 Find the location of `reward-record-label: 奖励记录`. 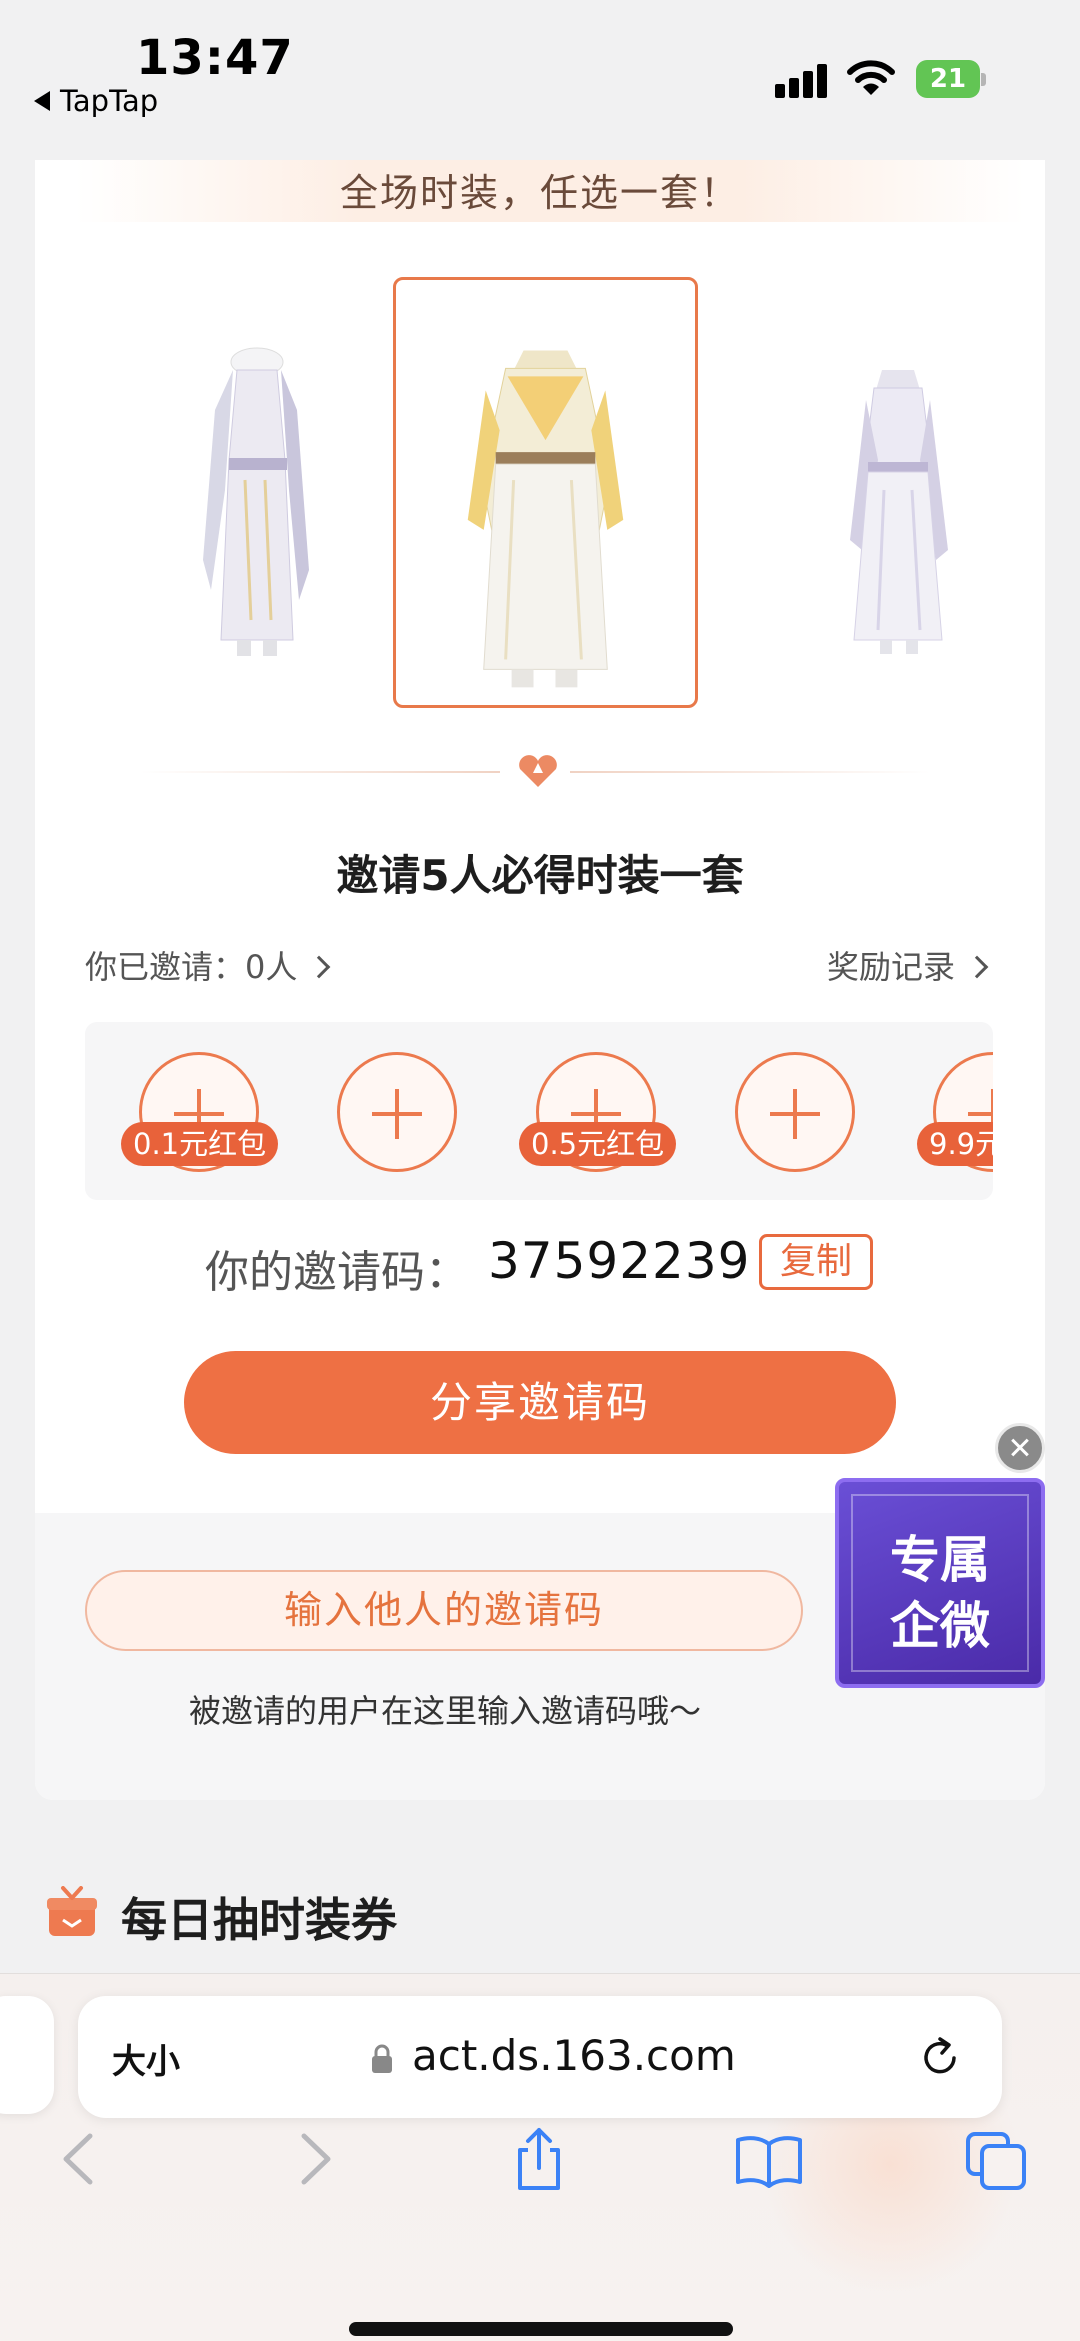

reward-record-label: 奖励记录 is located at coordinates (890, 967).